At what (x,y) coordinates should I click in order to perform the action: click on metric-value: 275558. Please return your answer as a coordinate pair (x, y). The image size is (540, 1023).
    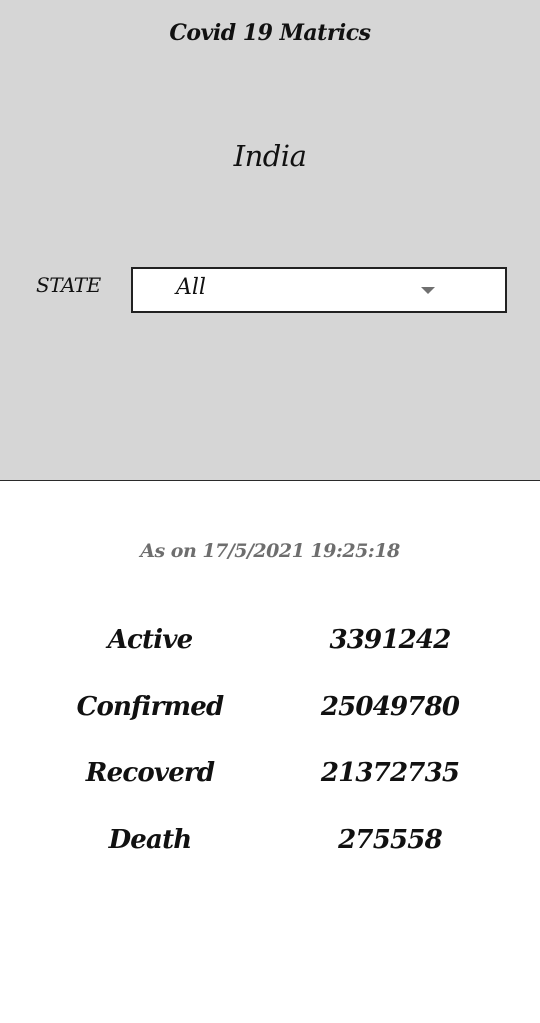
    Looking at the image, I should click on (390, 840).